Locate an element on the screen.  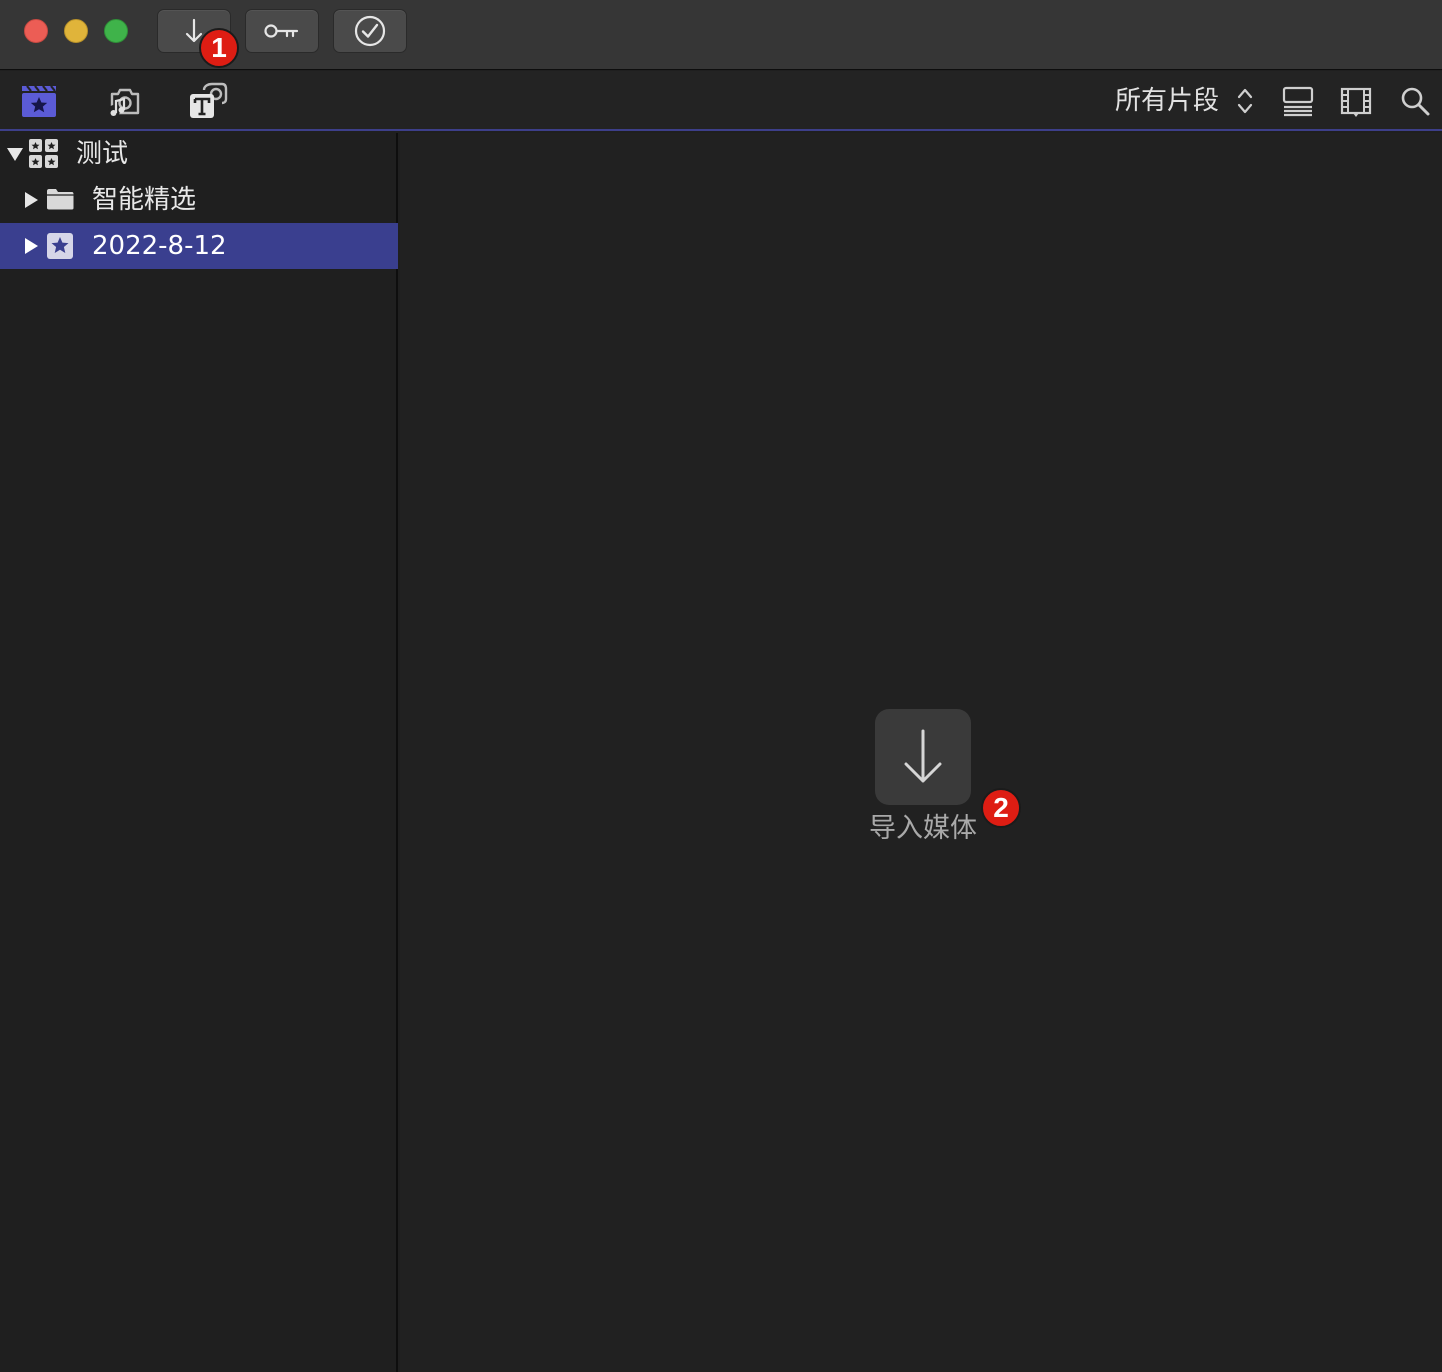
clip-filter-popup: 所有片段 is located at coordinates (1167, 101).